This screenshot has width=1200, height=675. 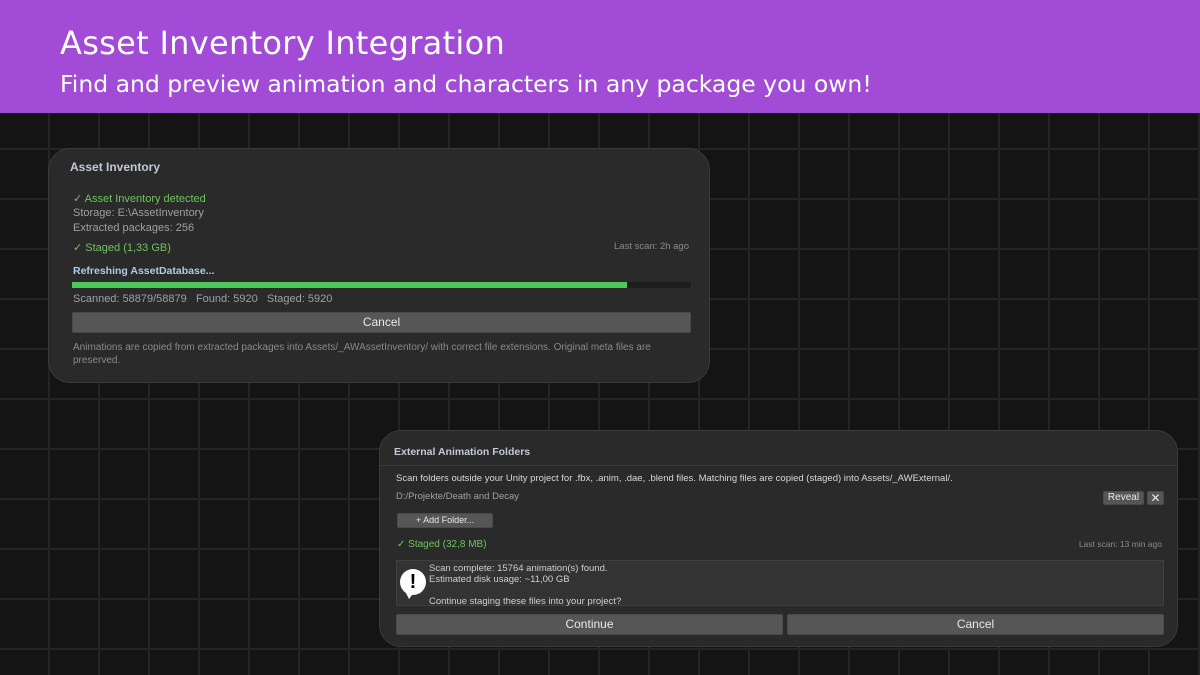 I want to click on staged-status: ✓ Staged (32,8 MB), so click(x=442, y=544).